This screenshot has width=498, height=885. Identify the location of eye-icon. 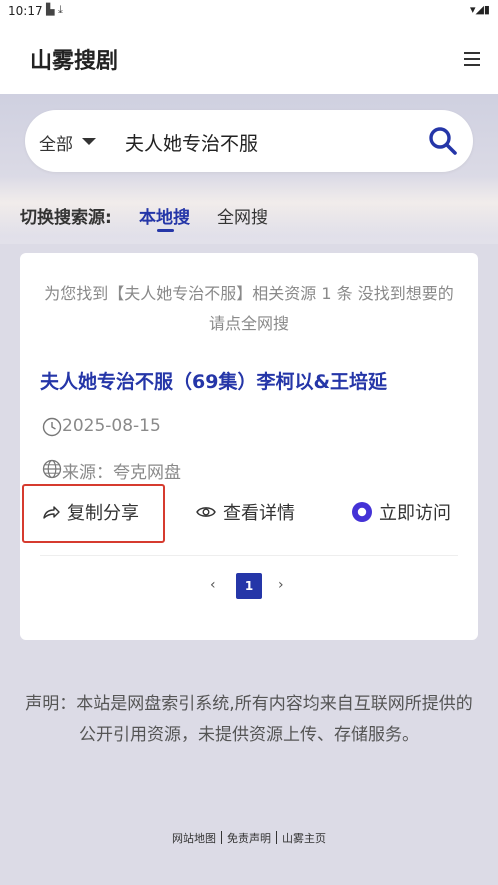
(206, 512).